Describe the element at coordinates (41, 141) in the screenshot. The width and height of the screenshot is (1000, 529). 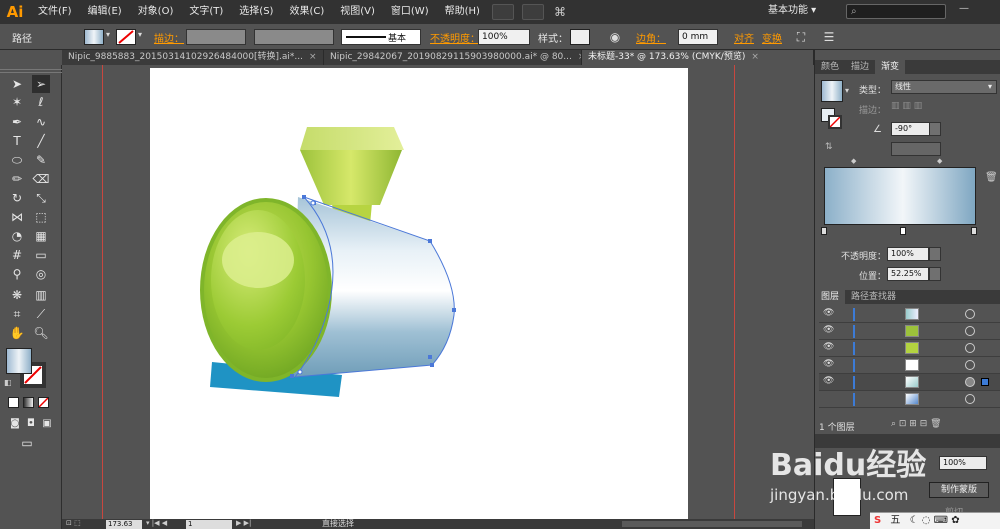
I see `line-tool-icon: ╱` at that location.